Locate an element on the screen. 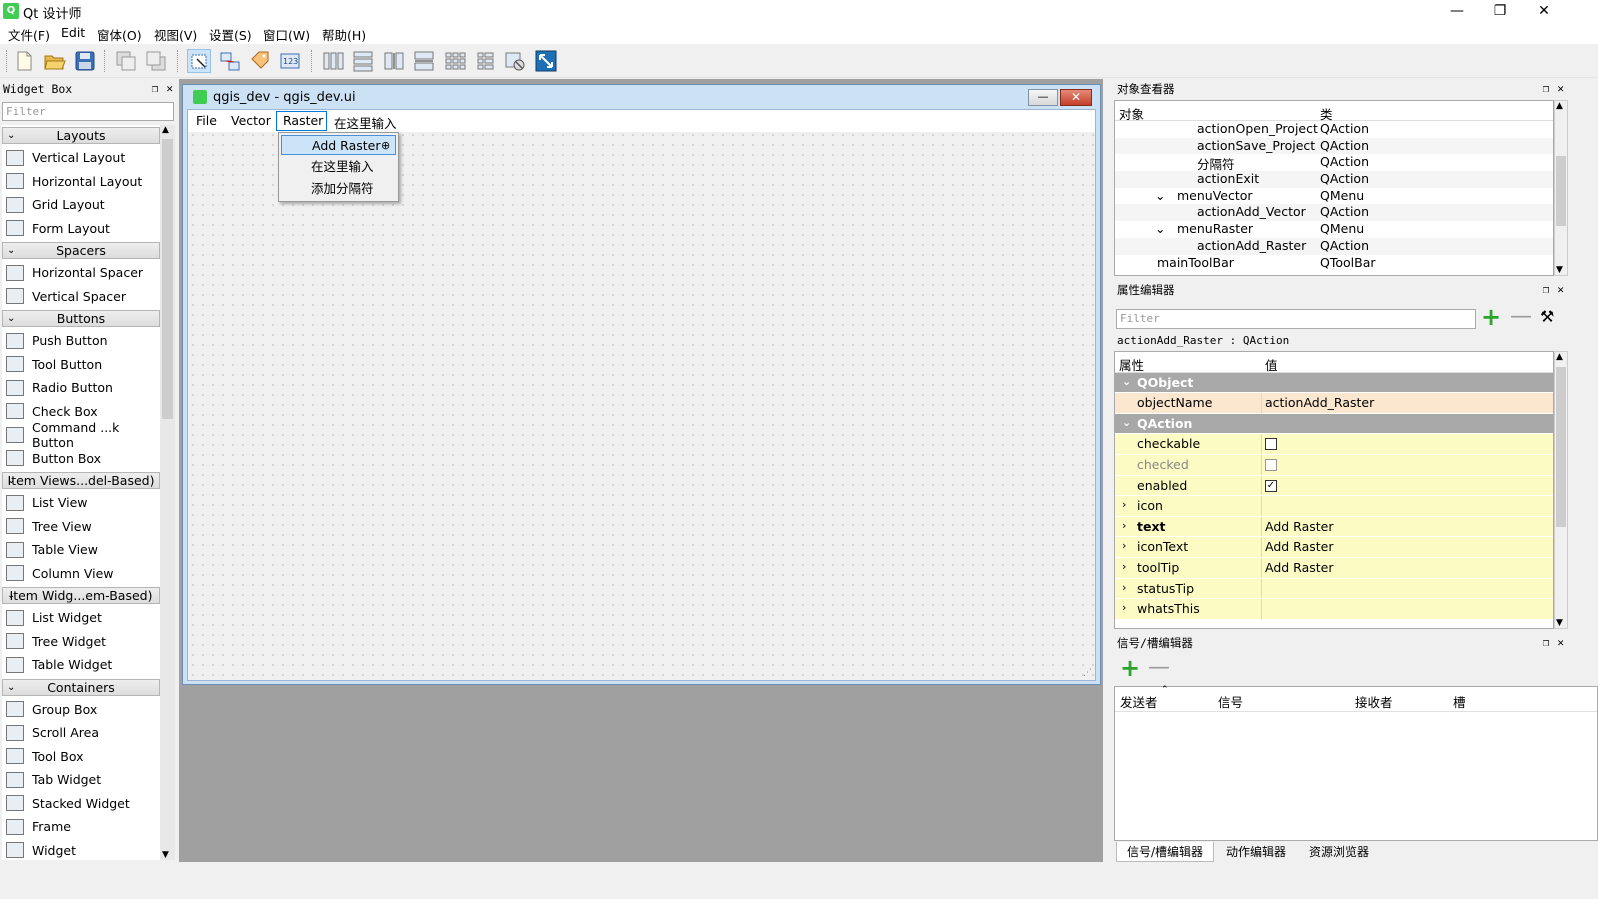  widget-item: Stacked Widget is located at coordinates (81, 804).